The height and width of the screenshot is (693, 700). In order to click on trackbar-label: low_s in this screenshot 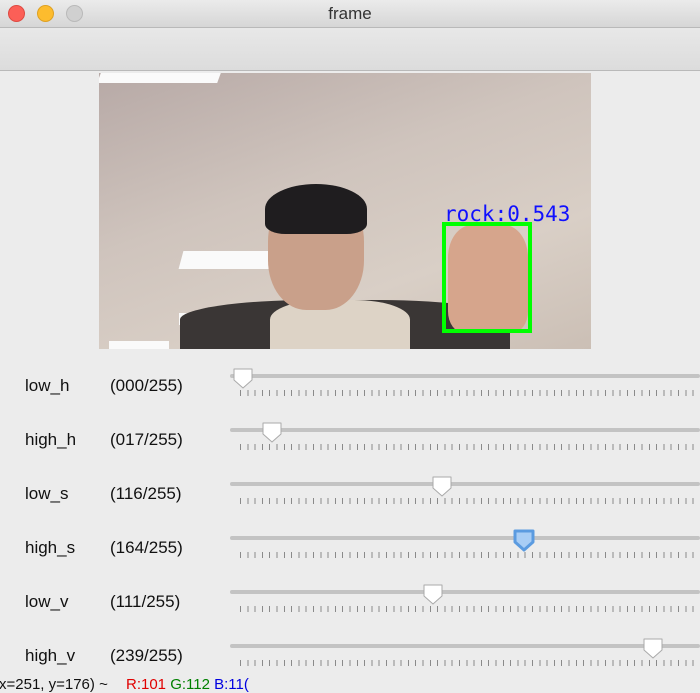, I will do `click(47, 493)`.